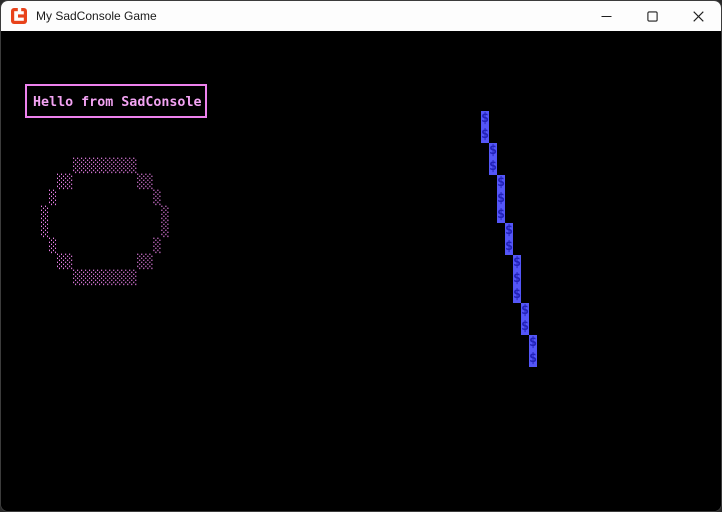 The height and width of the screenshot is (512, 722). Describe the element at coordinates (117, 102) in the screenshot. I see `hello-text: Hello from SadConsole` at that location.